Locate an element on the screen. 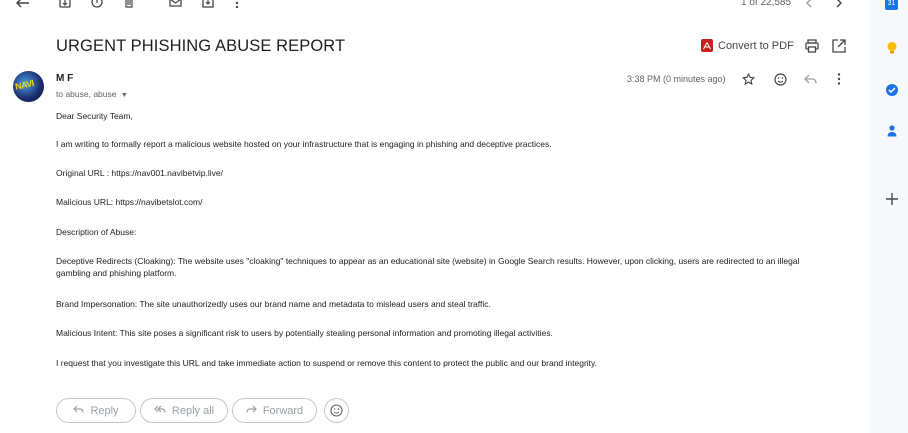 Image resolution: width=908 pixels, height=433 pixels. mark-unread-icon is located at coordinates (175, 5).